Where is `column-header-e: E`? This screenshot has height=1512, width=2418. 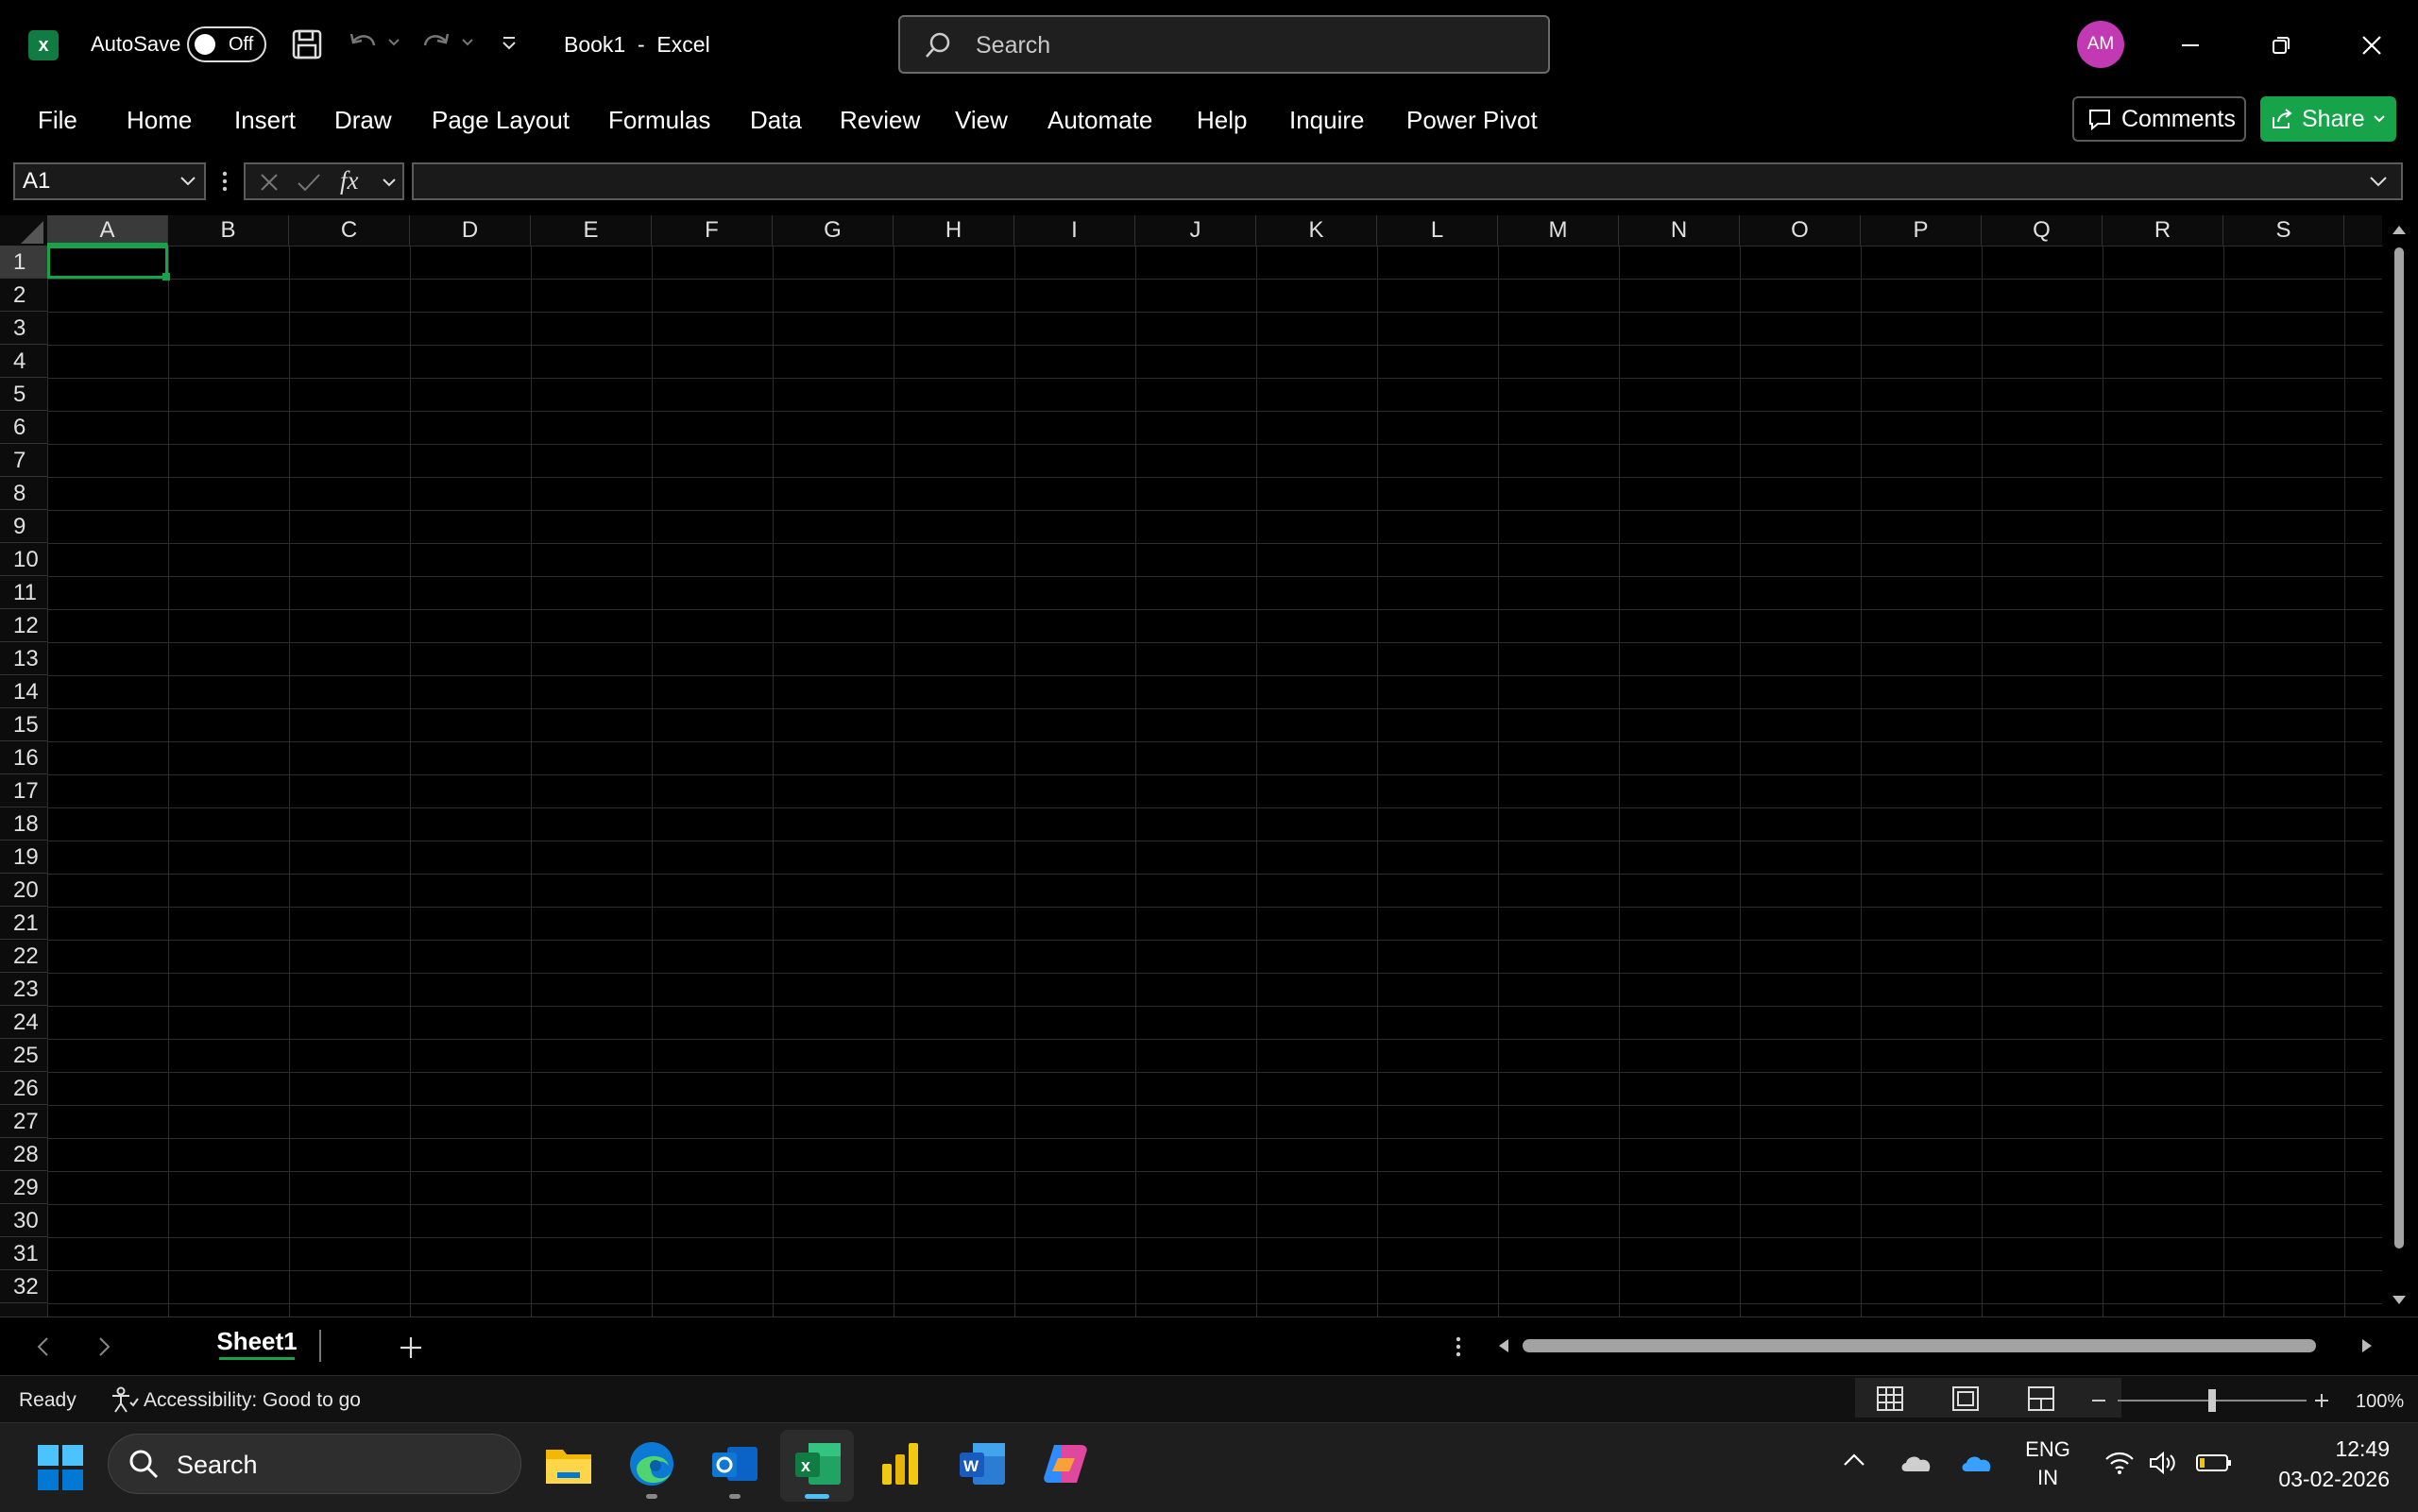
column-header-e: E is located at coordinates (591, 230).